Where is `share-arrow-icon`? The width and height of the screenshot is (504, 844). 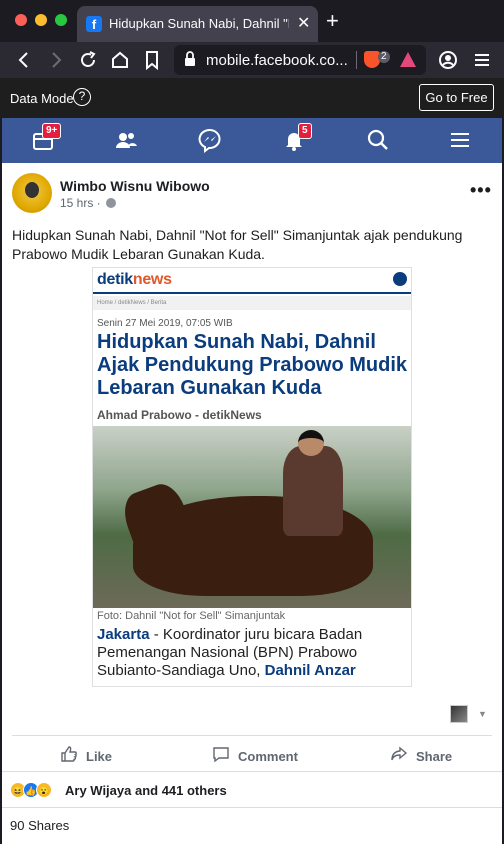
share-arrow-icon is located at coordinates (399, 756).